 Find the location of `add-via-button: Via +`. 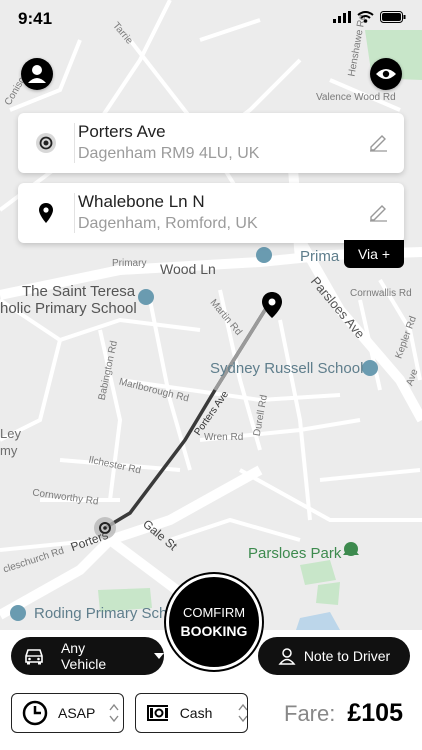

add-via-button: Via + is located at coordinates (374, 254).